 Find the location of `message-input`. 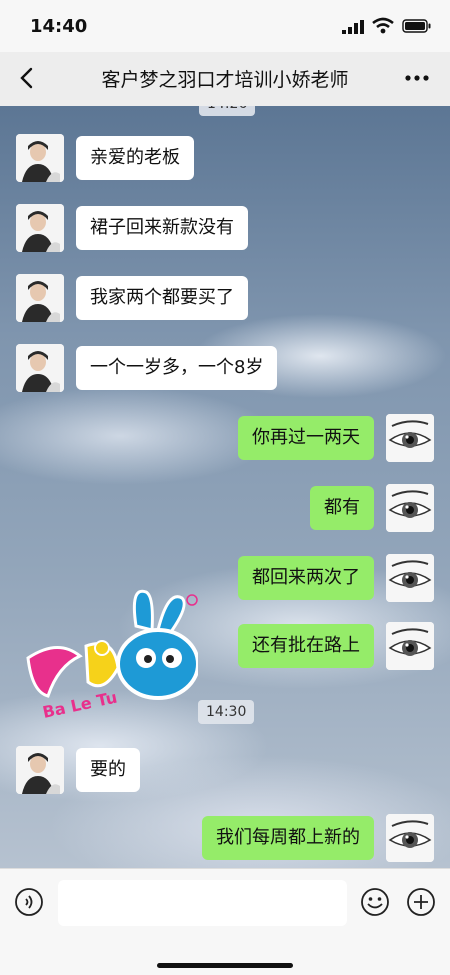

message-input is located at coordinates (202, 903).